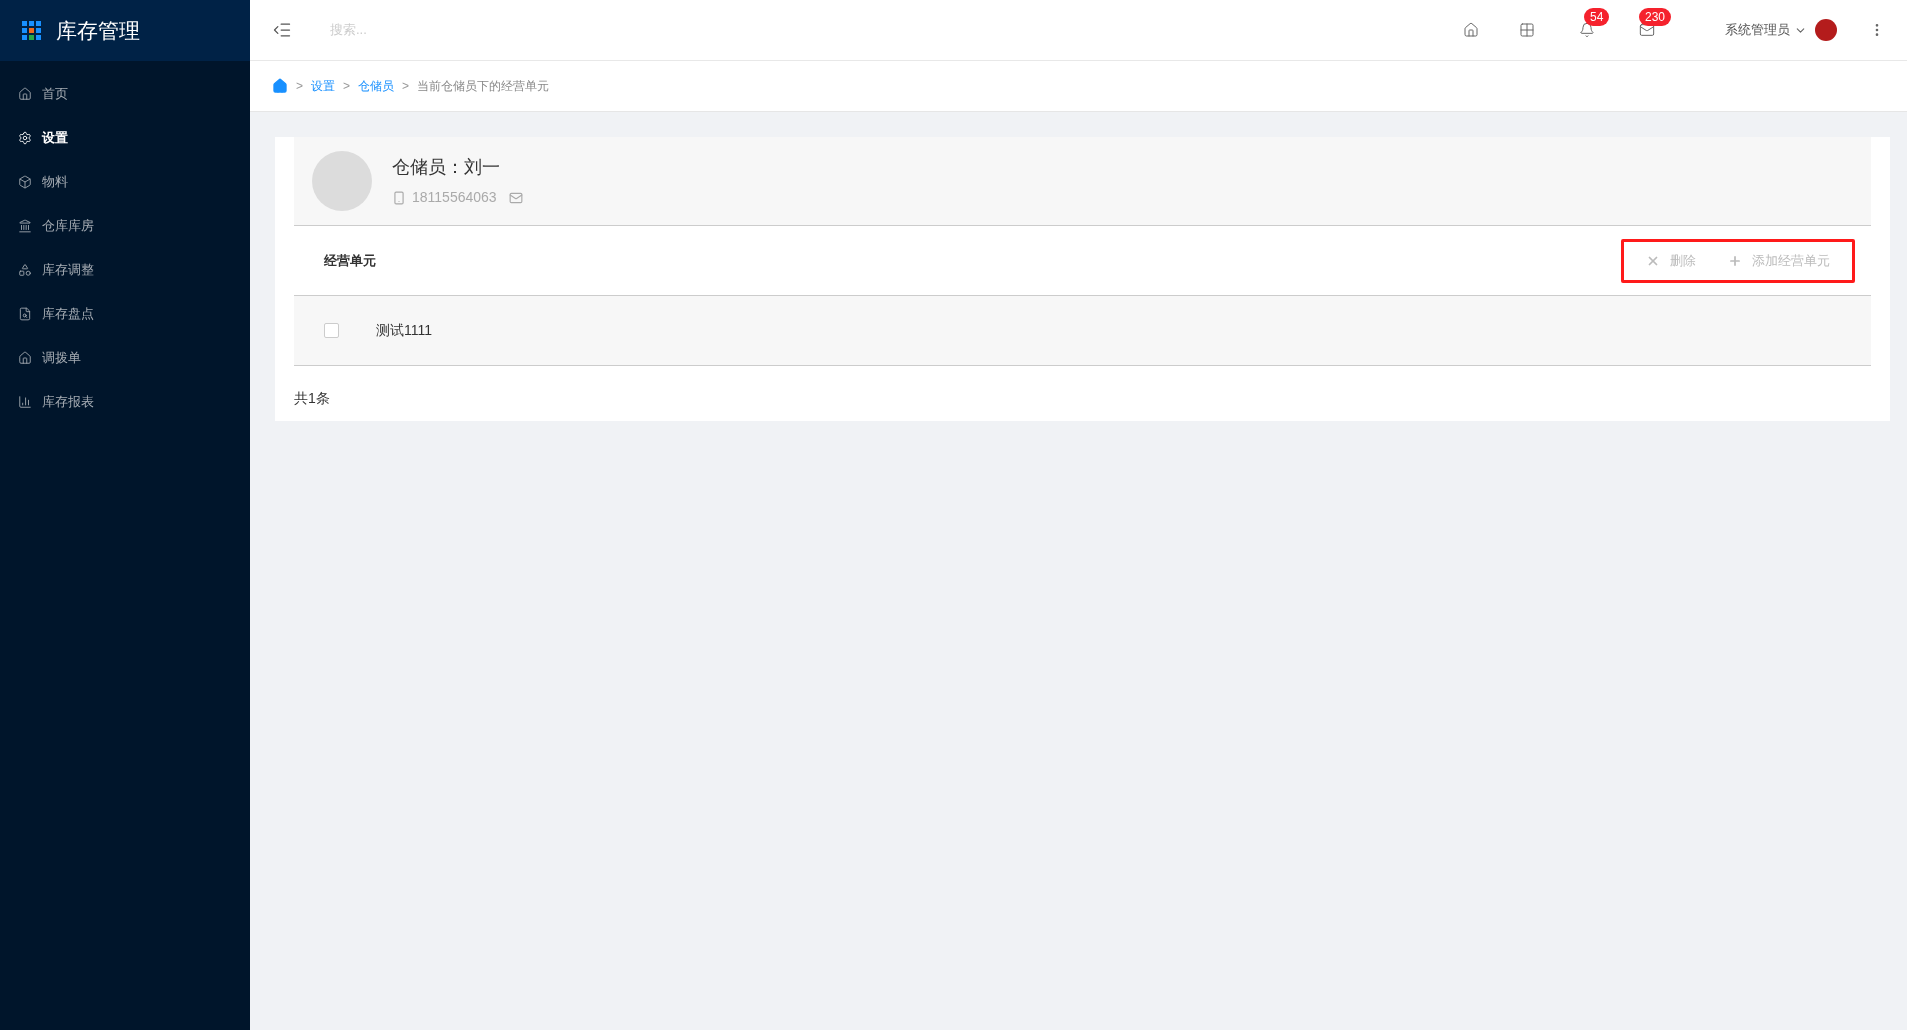 This screenshot has height=1030, width=1907. I want to click on sidebar-item: 调拨单, so click(125, 358).